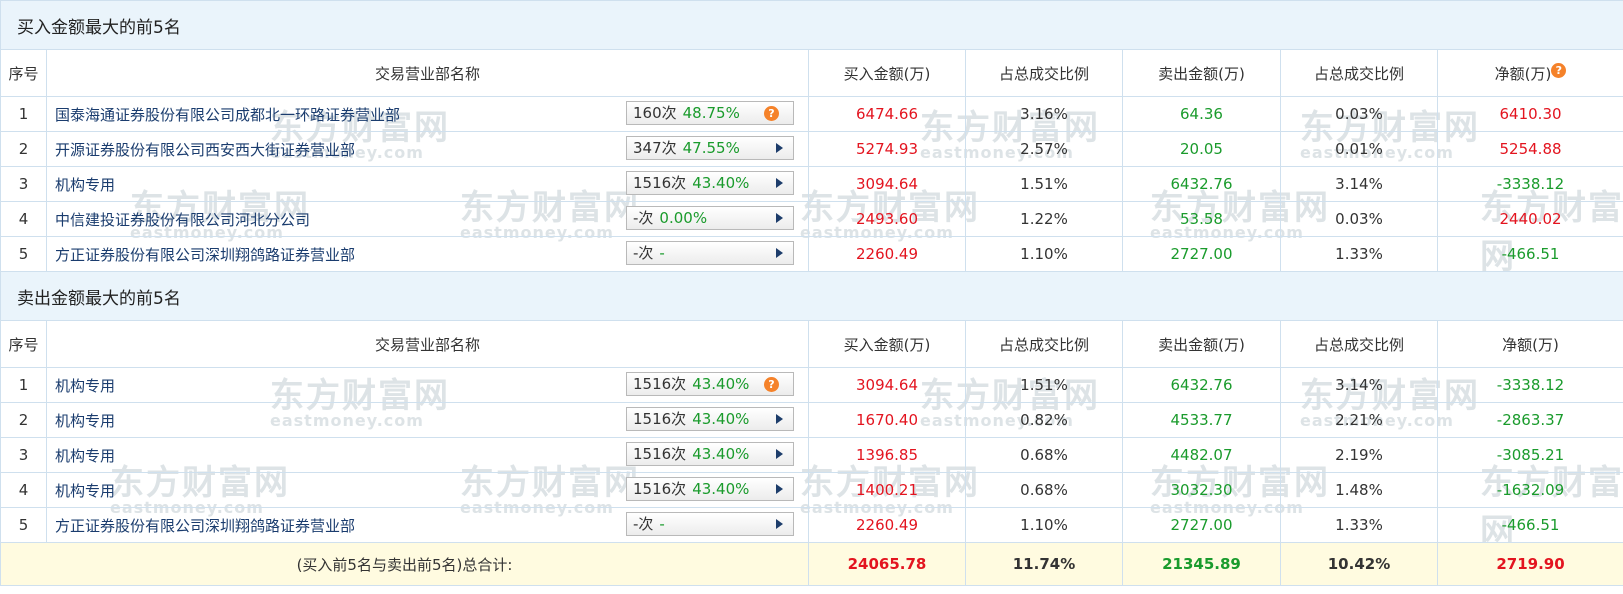 The width and height of the screenshot is (1623, 594). What do you see at coordinates (1044, 254) in the screenshot?
I see `buy-ratio: 1.10%` at bounding box center [1044, 254].